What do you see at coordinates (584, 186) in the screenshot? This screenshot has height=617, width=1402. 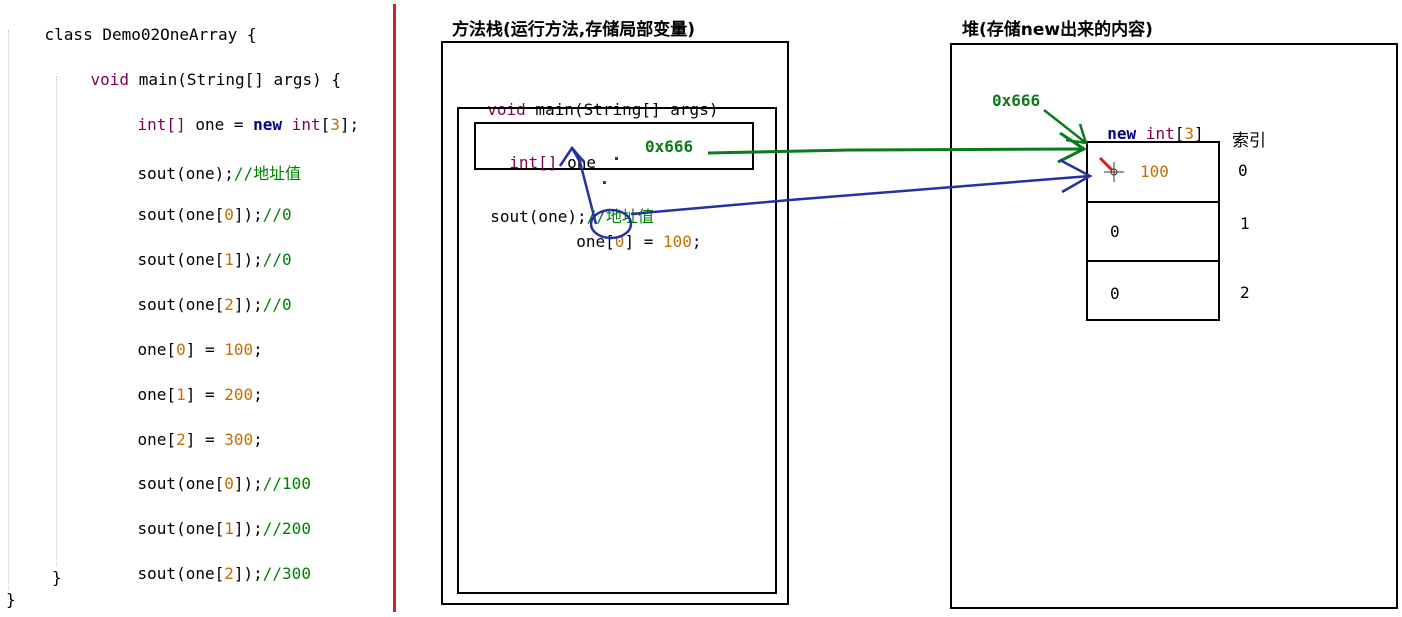 I see `lookup-arrow-blue` at bounding box center [584, 186].